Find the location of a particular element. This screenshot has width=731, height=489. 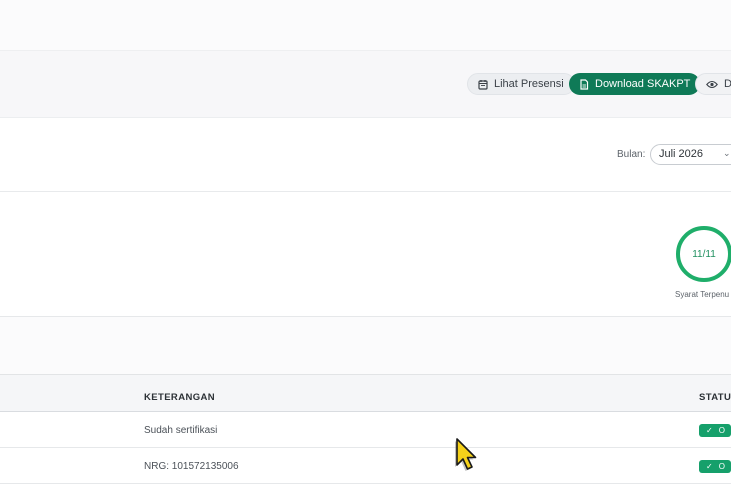

detail-button: De is located at coordinates (713, 84).